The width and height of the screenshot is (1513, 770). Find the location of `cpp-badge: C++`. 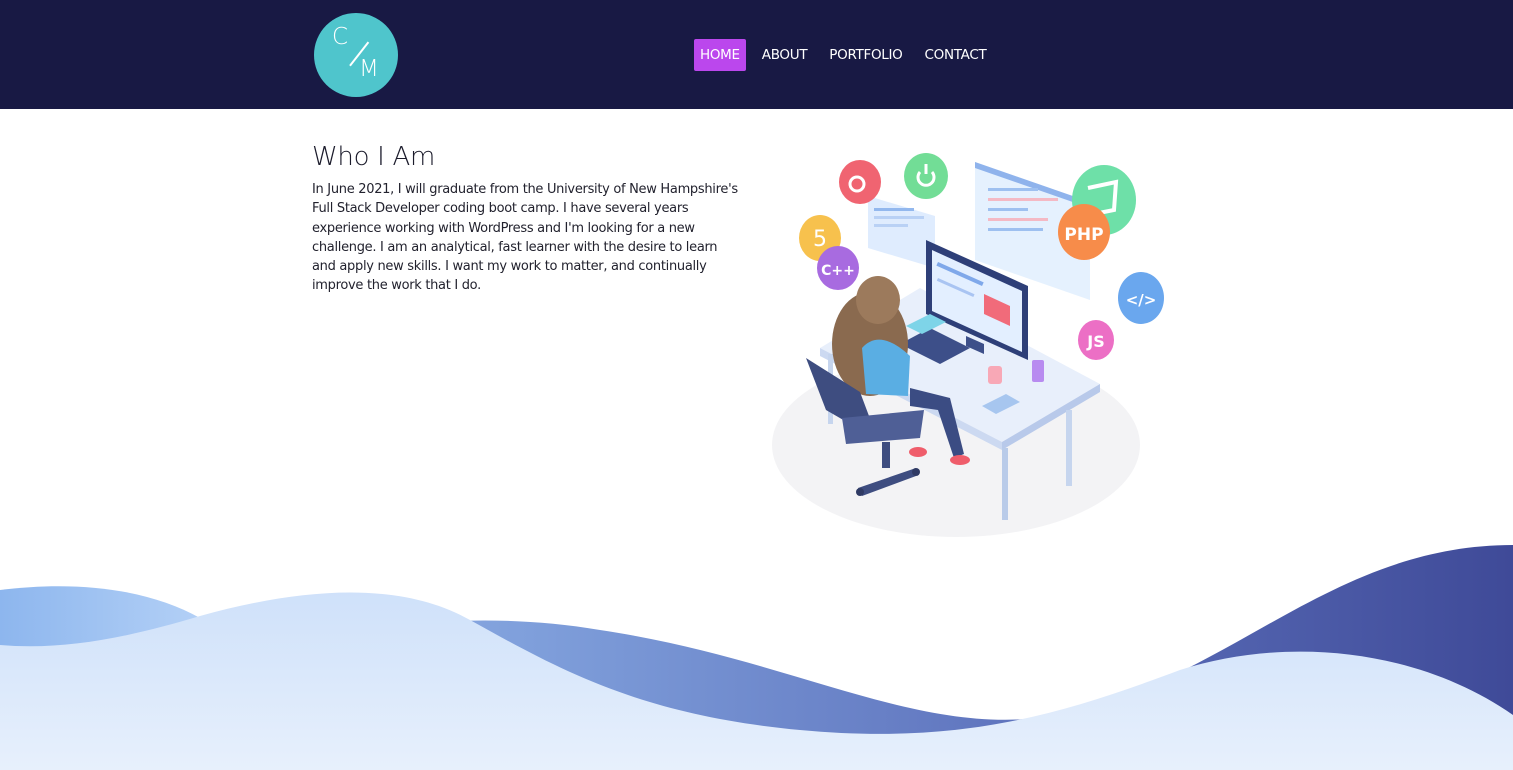

cpp-badge: C++ is located at coordinates (838, 268).